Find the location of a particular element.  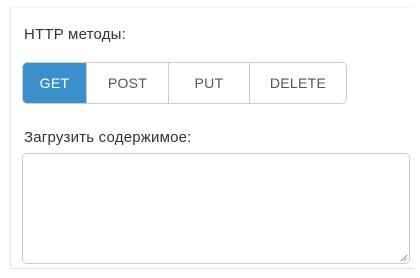

method-post-button: POST is located at coordinates (128, 83).